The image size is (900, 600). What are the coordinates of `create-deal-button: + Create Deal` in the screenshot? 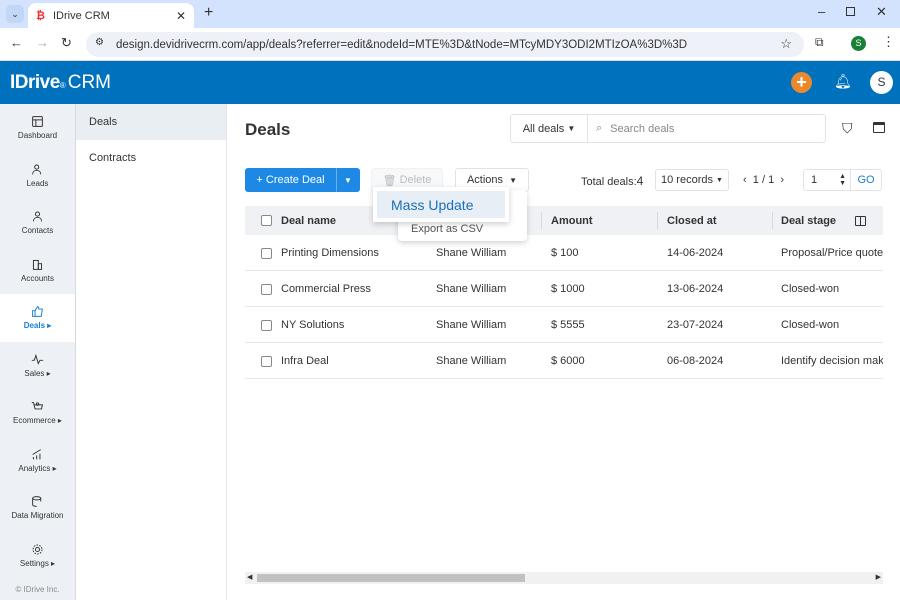 It's located at (290, 180).